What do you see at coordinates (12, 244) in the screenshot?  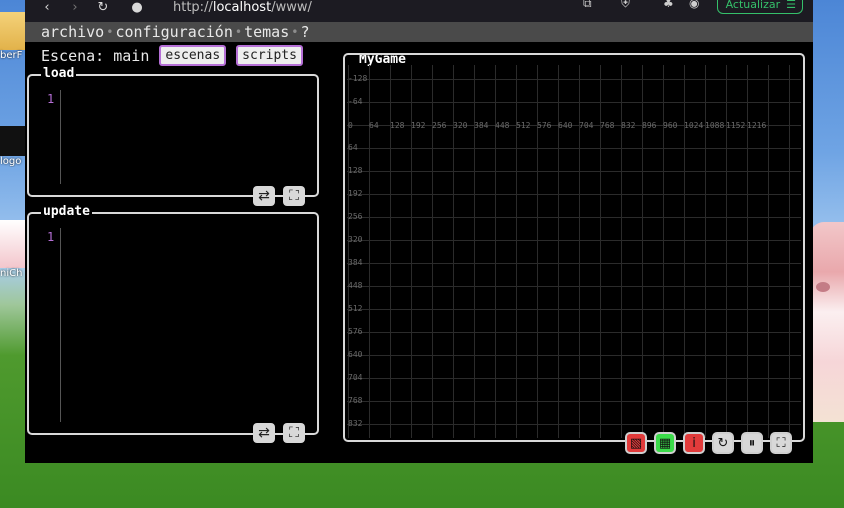 I see `anime-thumbnail-icon` at bounding box center [12, 244].